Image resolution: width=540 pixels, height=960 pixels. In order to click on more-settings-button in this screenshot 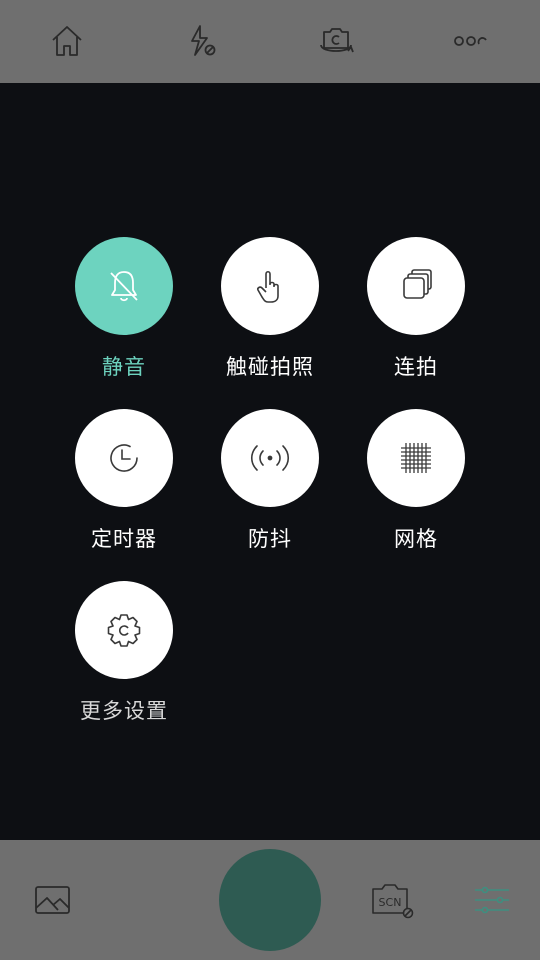, I will do `click(124, 630)`.